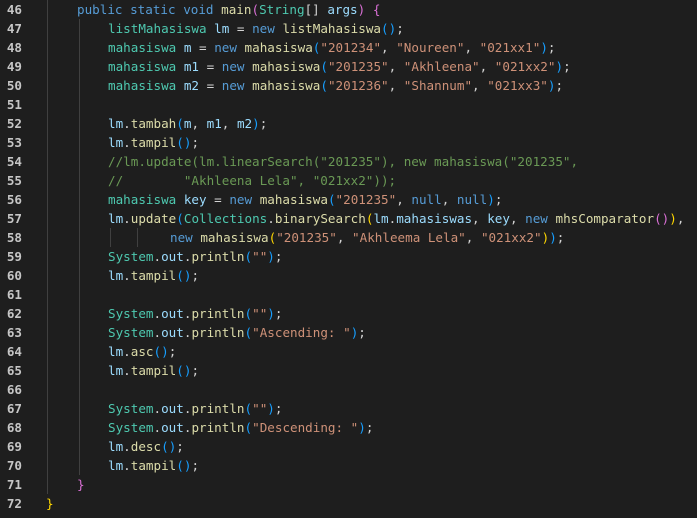  What do you see at coordinates (244, 123) in the screenshot?
I see `code-token: m2` at bounding box center [244, 123].